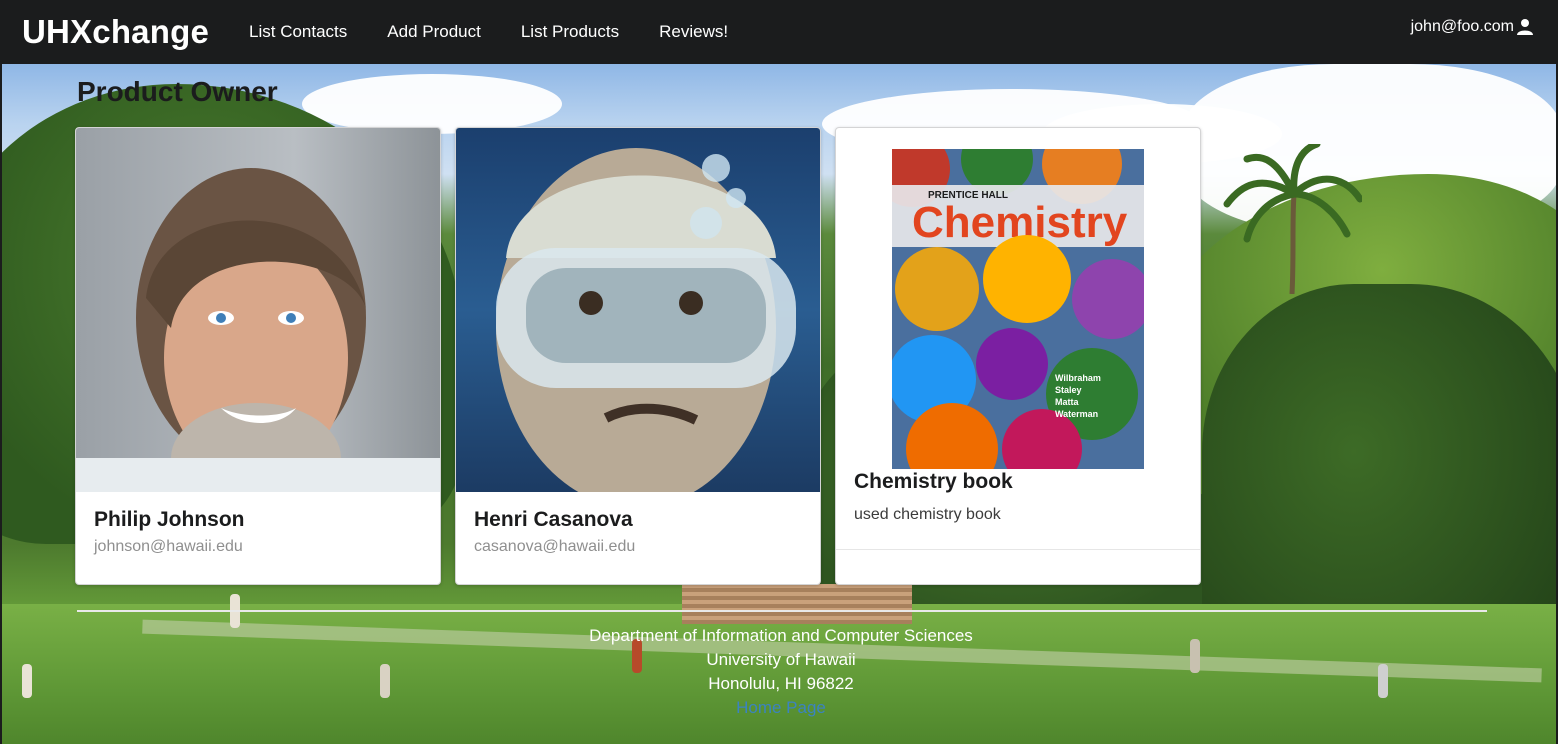  I want to click on nav-list-products: List Products, so click(570, 32).